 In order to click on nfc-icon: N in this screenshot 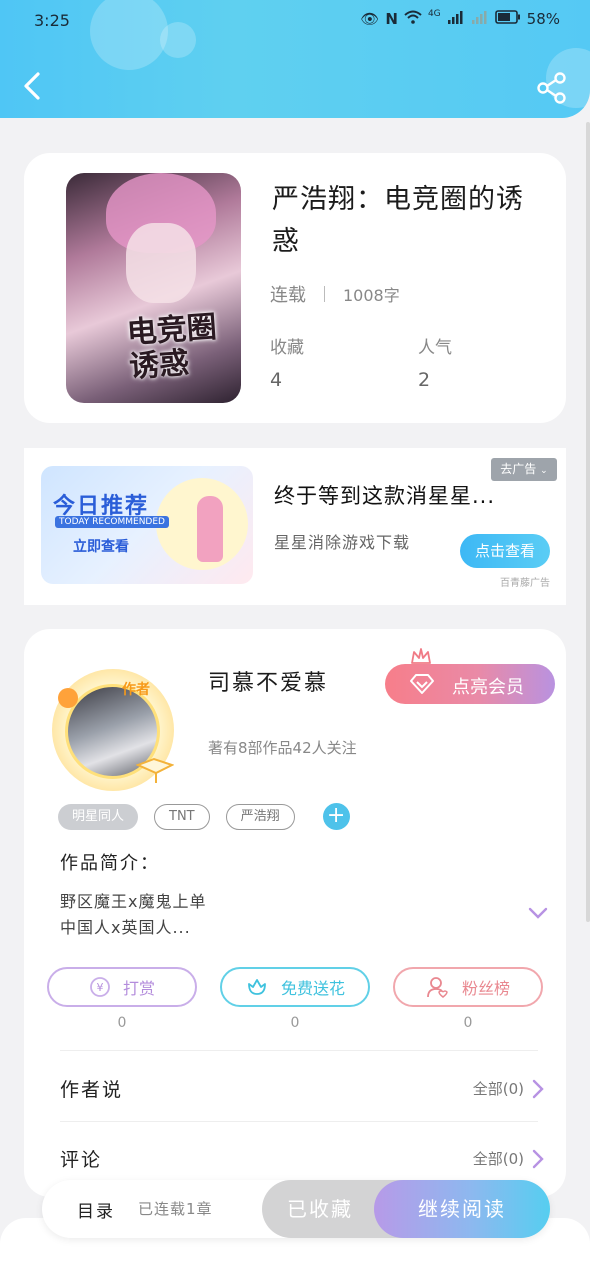, I will do `click(391, 19)`.